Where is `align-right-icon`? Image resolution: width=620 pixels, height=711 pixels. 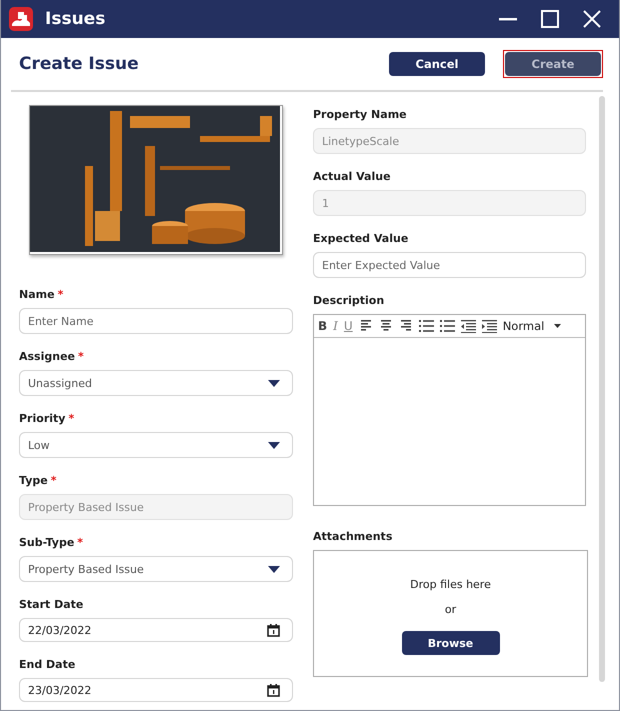
align-right-icon is located at coordinates (405, 326).